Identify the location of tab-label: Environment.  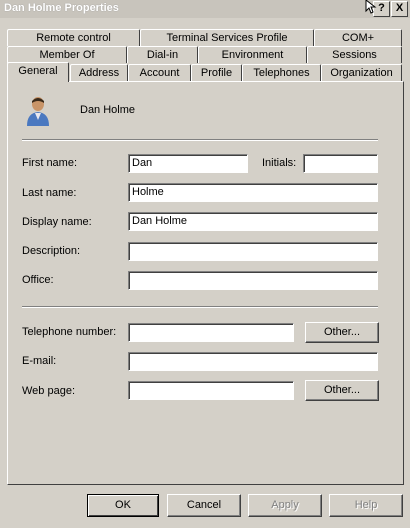
(252, 55).